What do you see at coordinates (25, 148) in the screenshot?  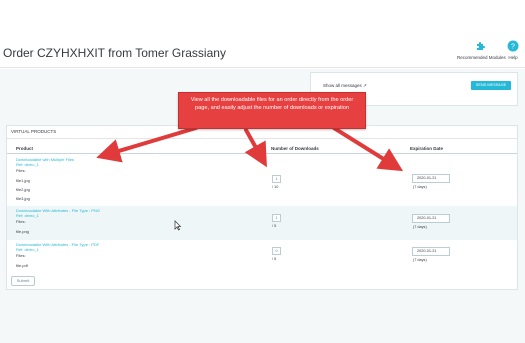 I see `column-header-product: Product` at bounding box center [25, 148].